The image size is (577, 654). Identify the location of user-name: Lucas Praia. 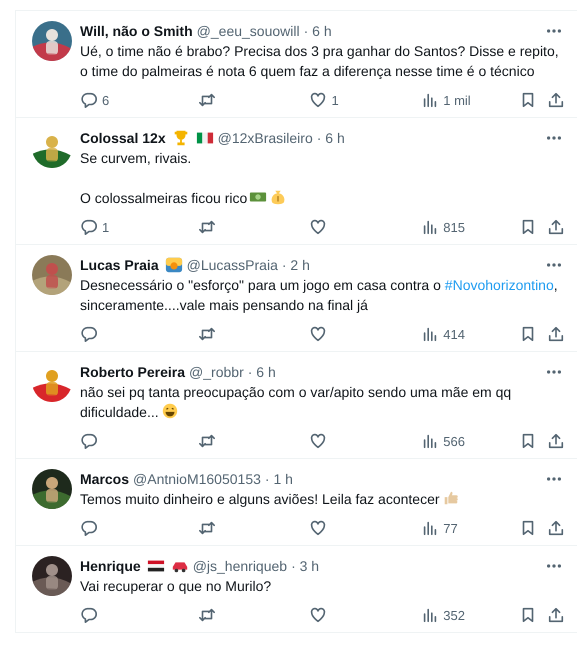
(119, 265).